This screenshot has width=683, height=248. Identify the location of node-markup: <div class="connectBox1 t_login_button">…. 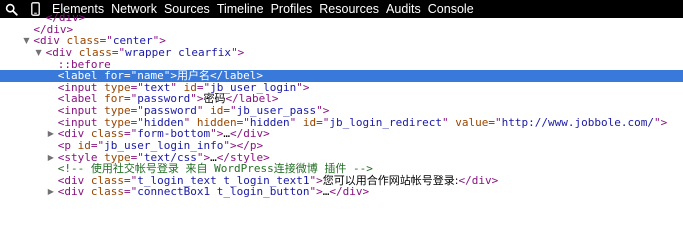
(213, 192).